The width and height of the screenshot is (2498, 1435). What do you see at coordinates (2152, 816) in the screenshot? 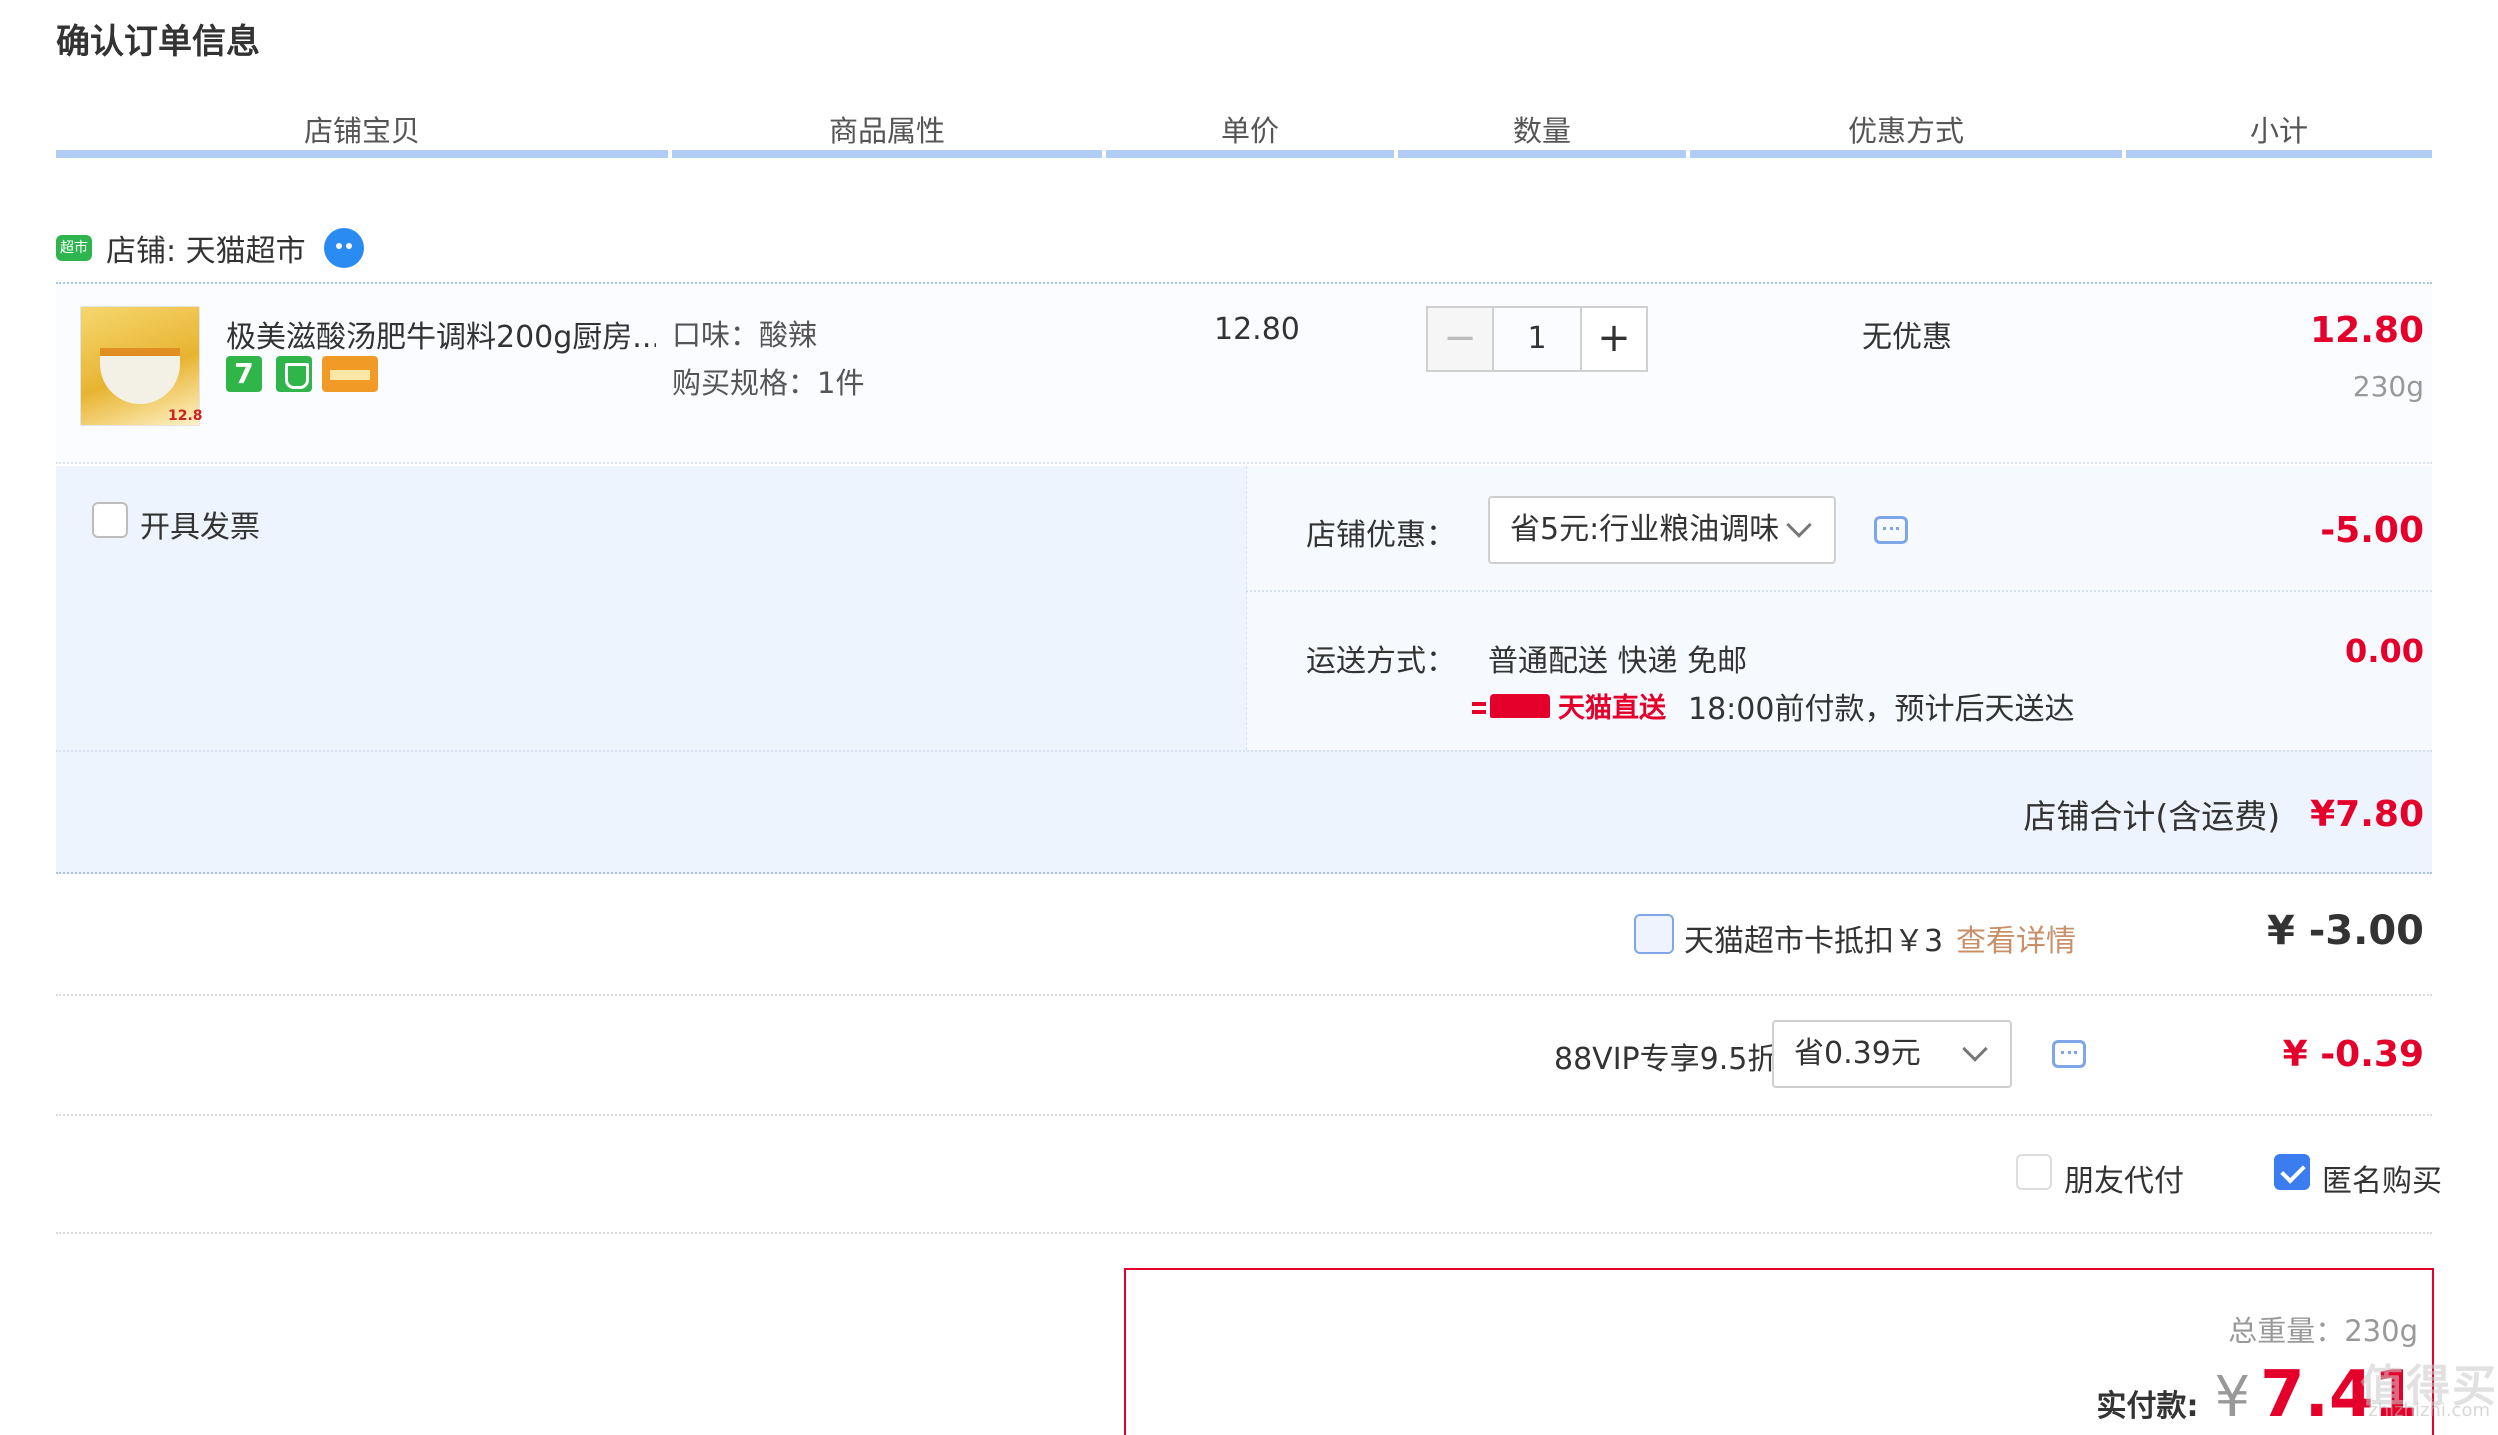
I see `shop-total-label: 店铺合计(含运费)` at bounding box center [2152, 816].